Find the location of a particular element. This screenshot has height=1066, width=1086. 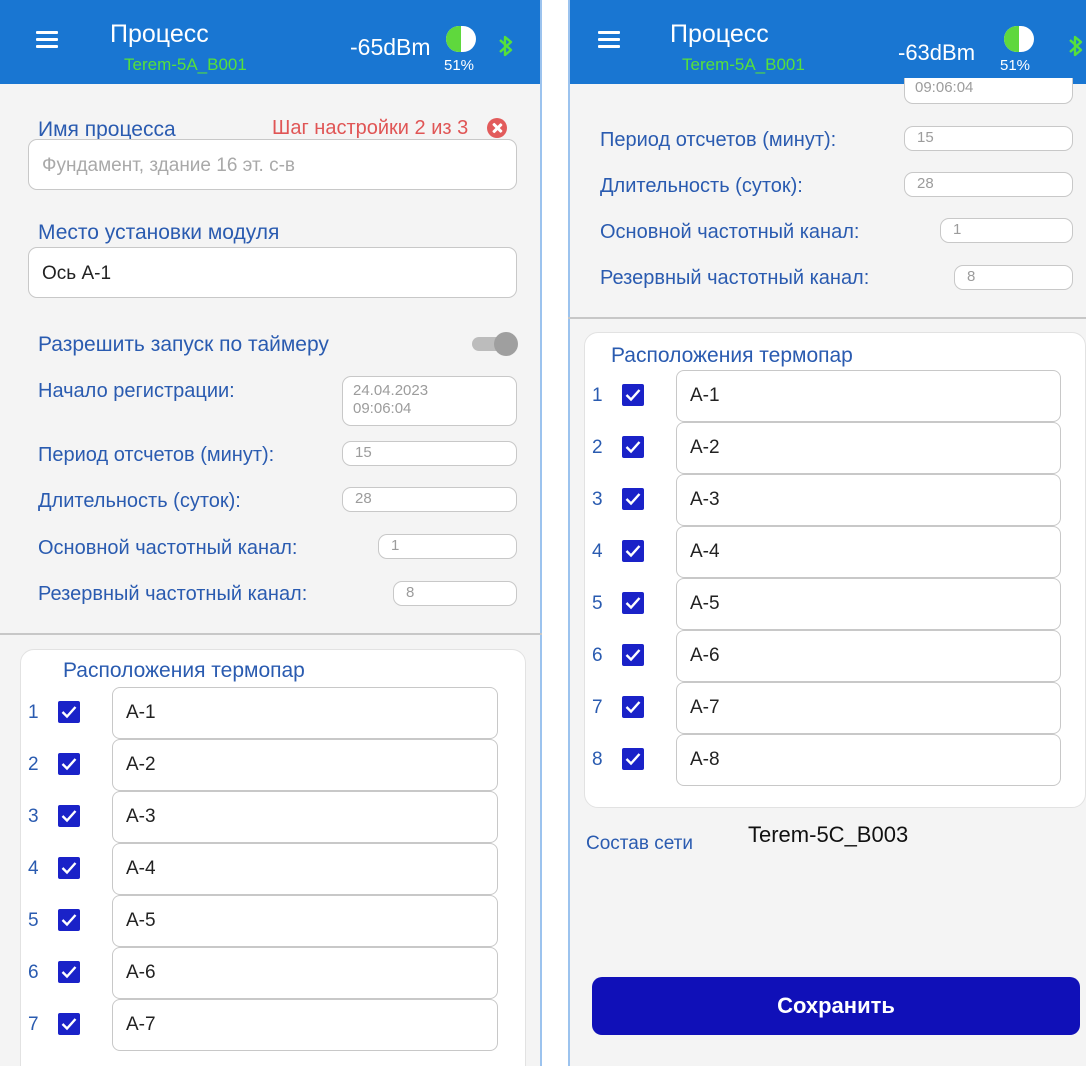

start-time: 09:06:04 is located at coordinates (944, 87).